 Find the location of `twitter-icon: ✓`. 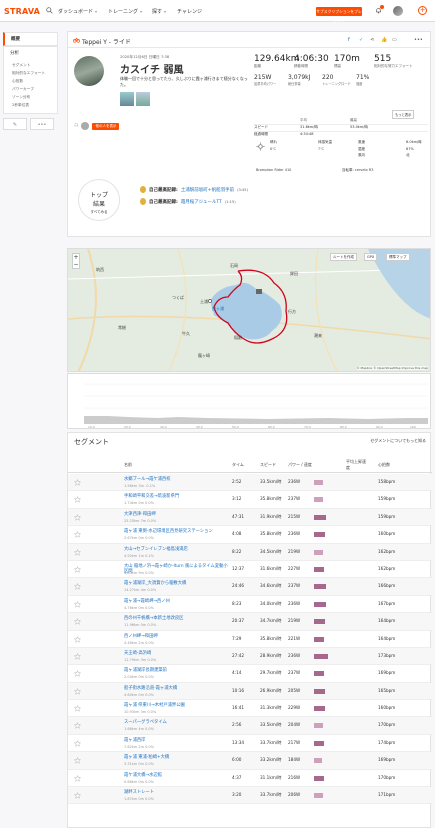

twitter-icon: ✓ is located at coordinates (361, 40).